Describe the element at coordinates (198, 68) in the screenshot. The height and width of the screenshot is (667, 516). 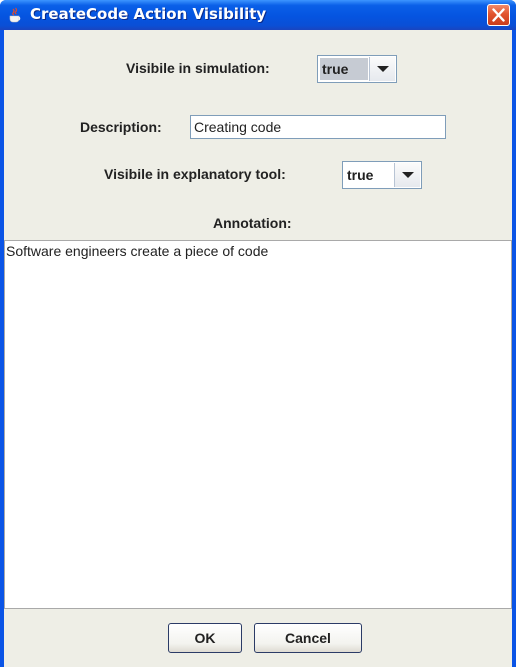
I see `sim-visibility-label: Visibile in simulation:` at that location.